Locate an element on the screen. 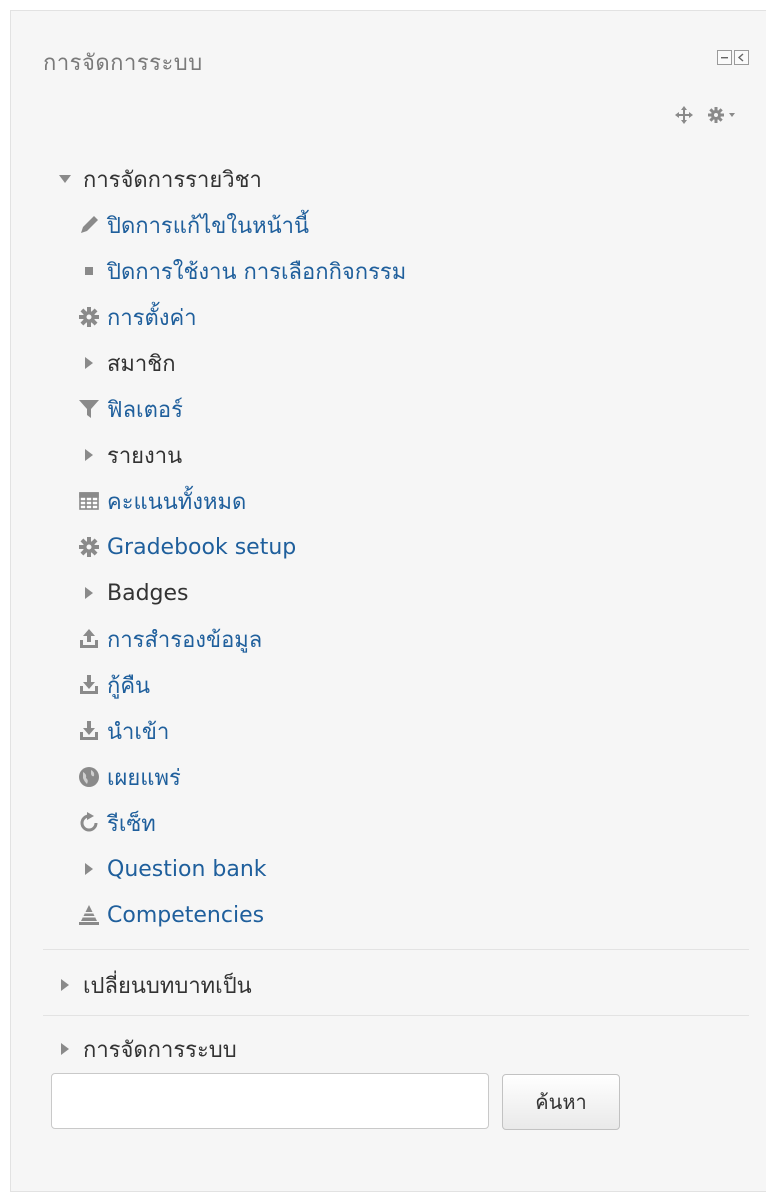 Image resolution: width=766 pixels, height=1192 pixels. minimize-icon is located at coordinates (724, 57).